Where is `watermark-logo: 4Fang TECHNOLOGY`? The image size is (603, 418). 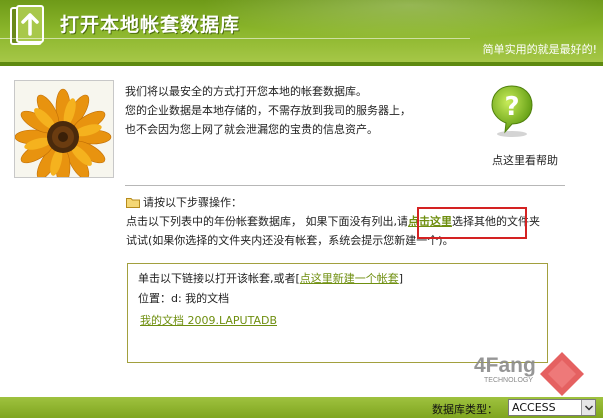 watermark-logo: 4Fang TECHNOLOGY is located at coordinates (529, 374).